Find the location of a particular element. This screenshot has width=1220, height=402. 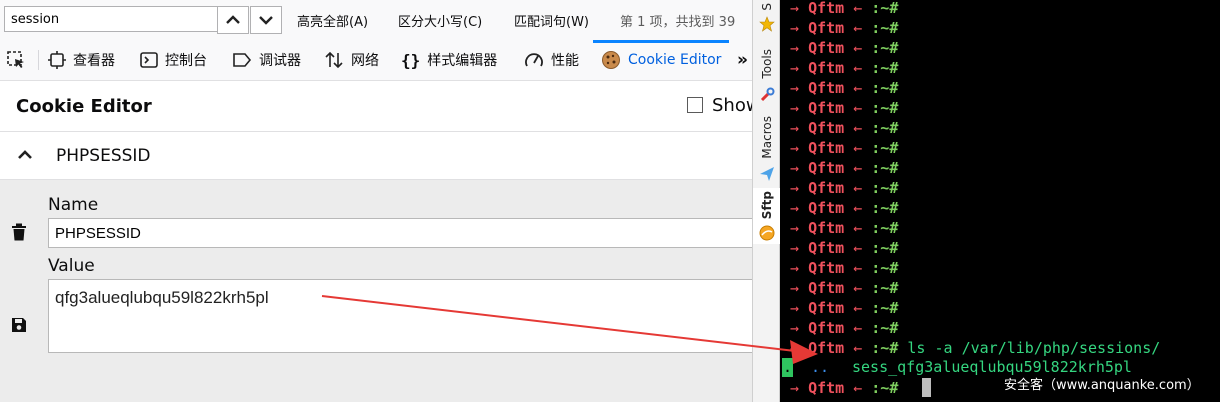

element-picker-button is located at coordinates (16, 60).